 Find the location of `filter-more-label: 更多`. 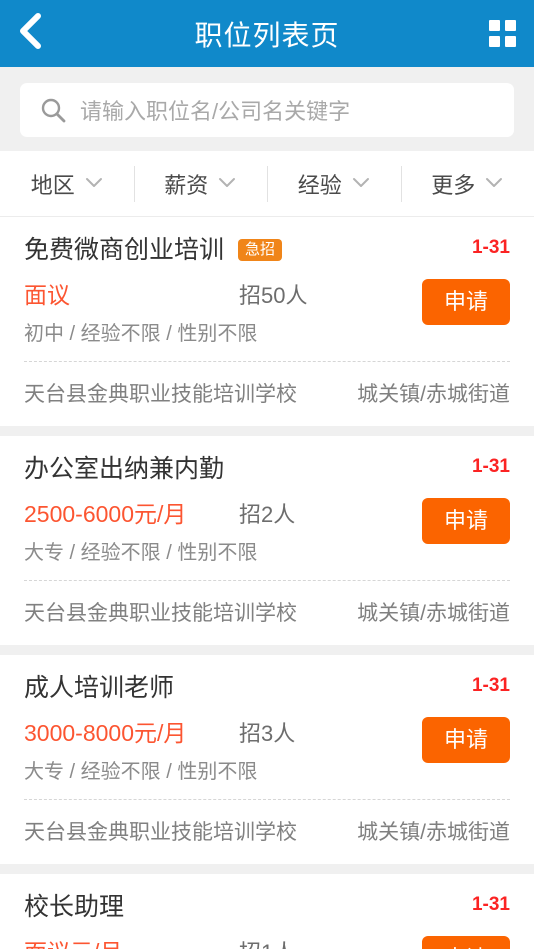

filter-more-label: 更多 is located at coordinates (453, 185).